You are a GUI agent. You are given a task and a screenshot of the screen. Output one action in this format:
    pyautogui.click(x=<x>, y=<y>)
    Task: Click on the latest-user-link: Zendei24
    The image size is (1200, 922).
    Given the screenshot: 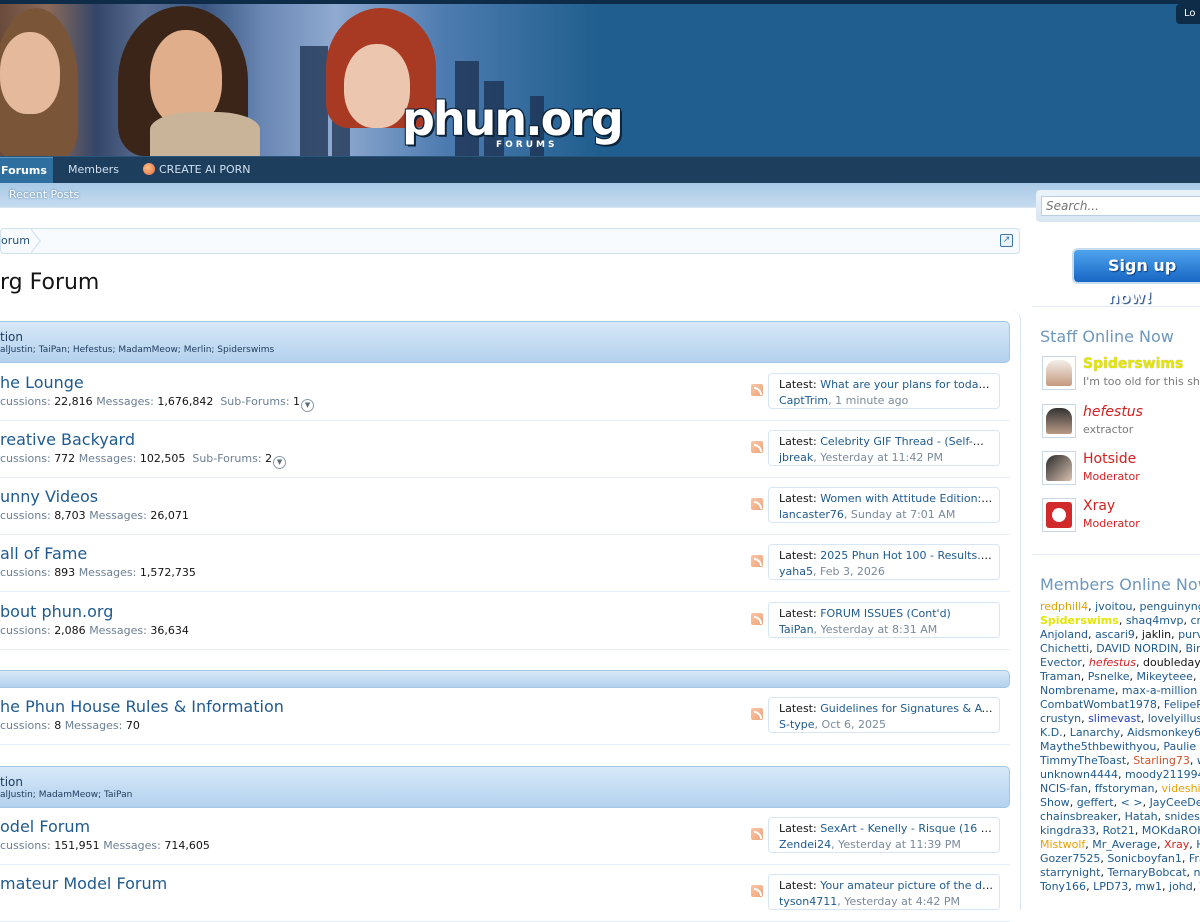 What is the action you would take?
    pyautogui.click(x=805, y=844)
    